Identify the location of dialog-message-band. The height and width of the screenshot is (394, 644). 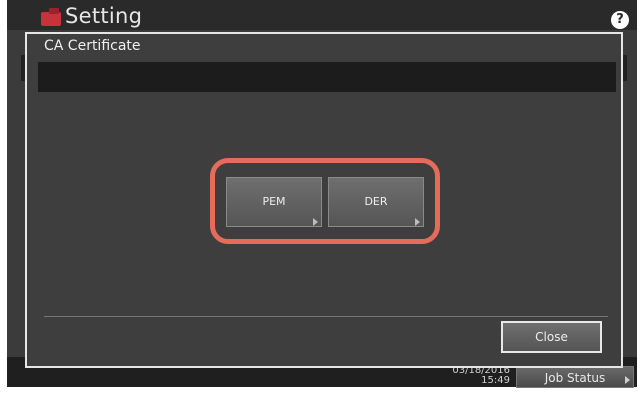
(327, 77).